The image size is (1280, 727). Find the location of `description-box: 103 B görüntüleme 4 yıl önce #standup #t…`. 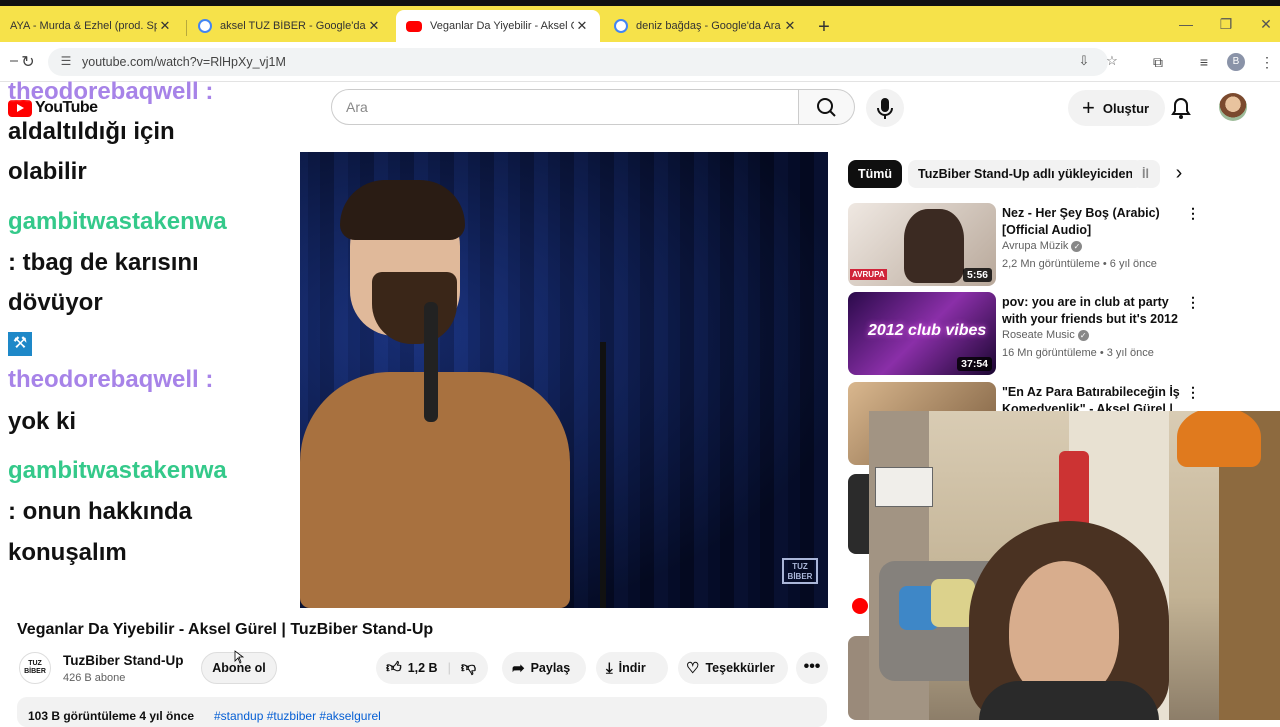

description-box: 103 B görüntüleme 4 yıl önce #standup #t… is located at coordinates (422, 712).